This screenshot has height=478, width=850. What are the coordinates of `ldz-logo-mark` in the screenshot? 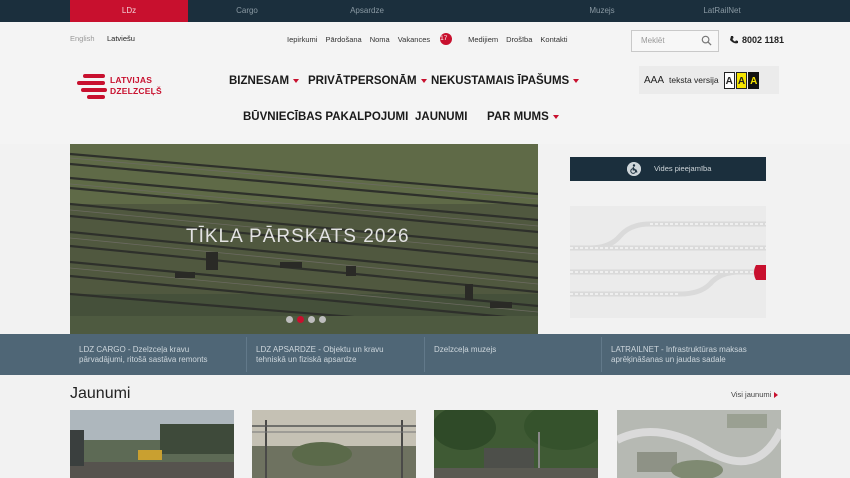 It's located at (92, 86).